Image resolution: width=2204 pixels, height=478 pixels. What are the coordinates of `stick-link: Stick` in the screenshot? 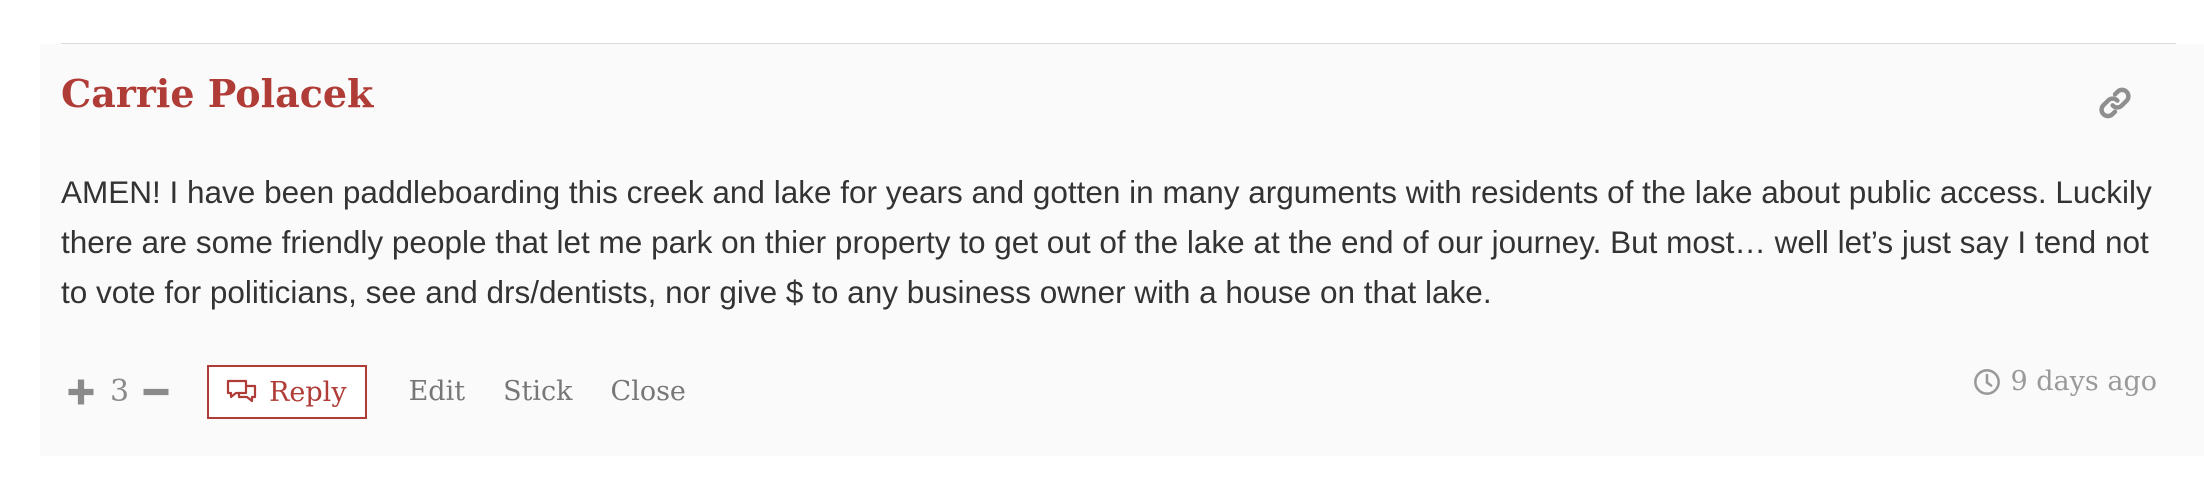 It's located at (537, 392).